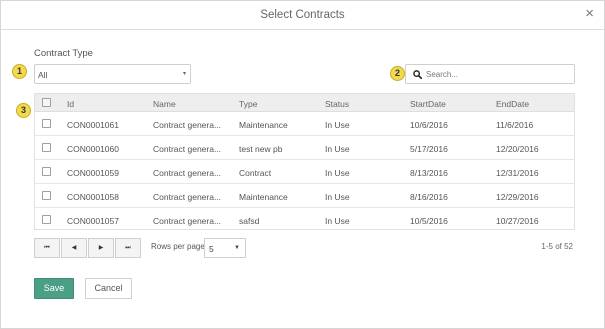 The width and height of the screenshot is (605, 329). What do you see at coordinates (517, 197) in the screenshot?
I see `cell-enddate: 12/29/2016` at bounding box center [517, 197].